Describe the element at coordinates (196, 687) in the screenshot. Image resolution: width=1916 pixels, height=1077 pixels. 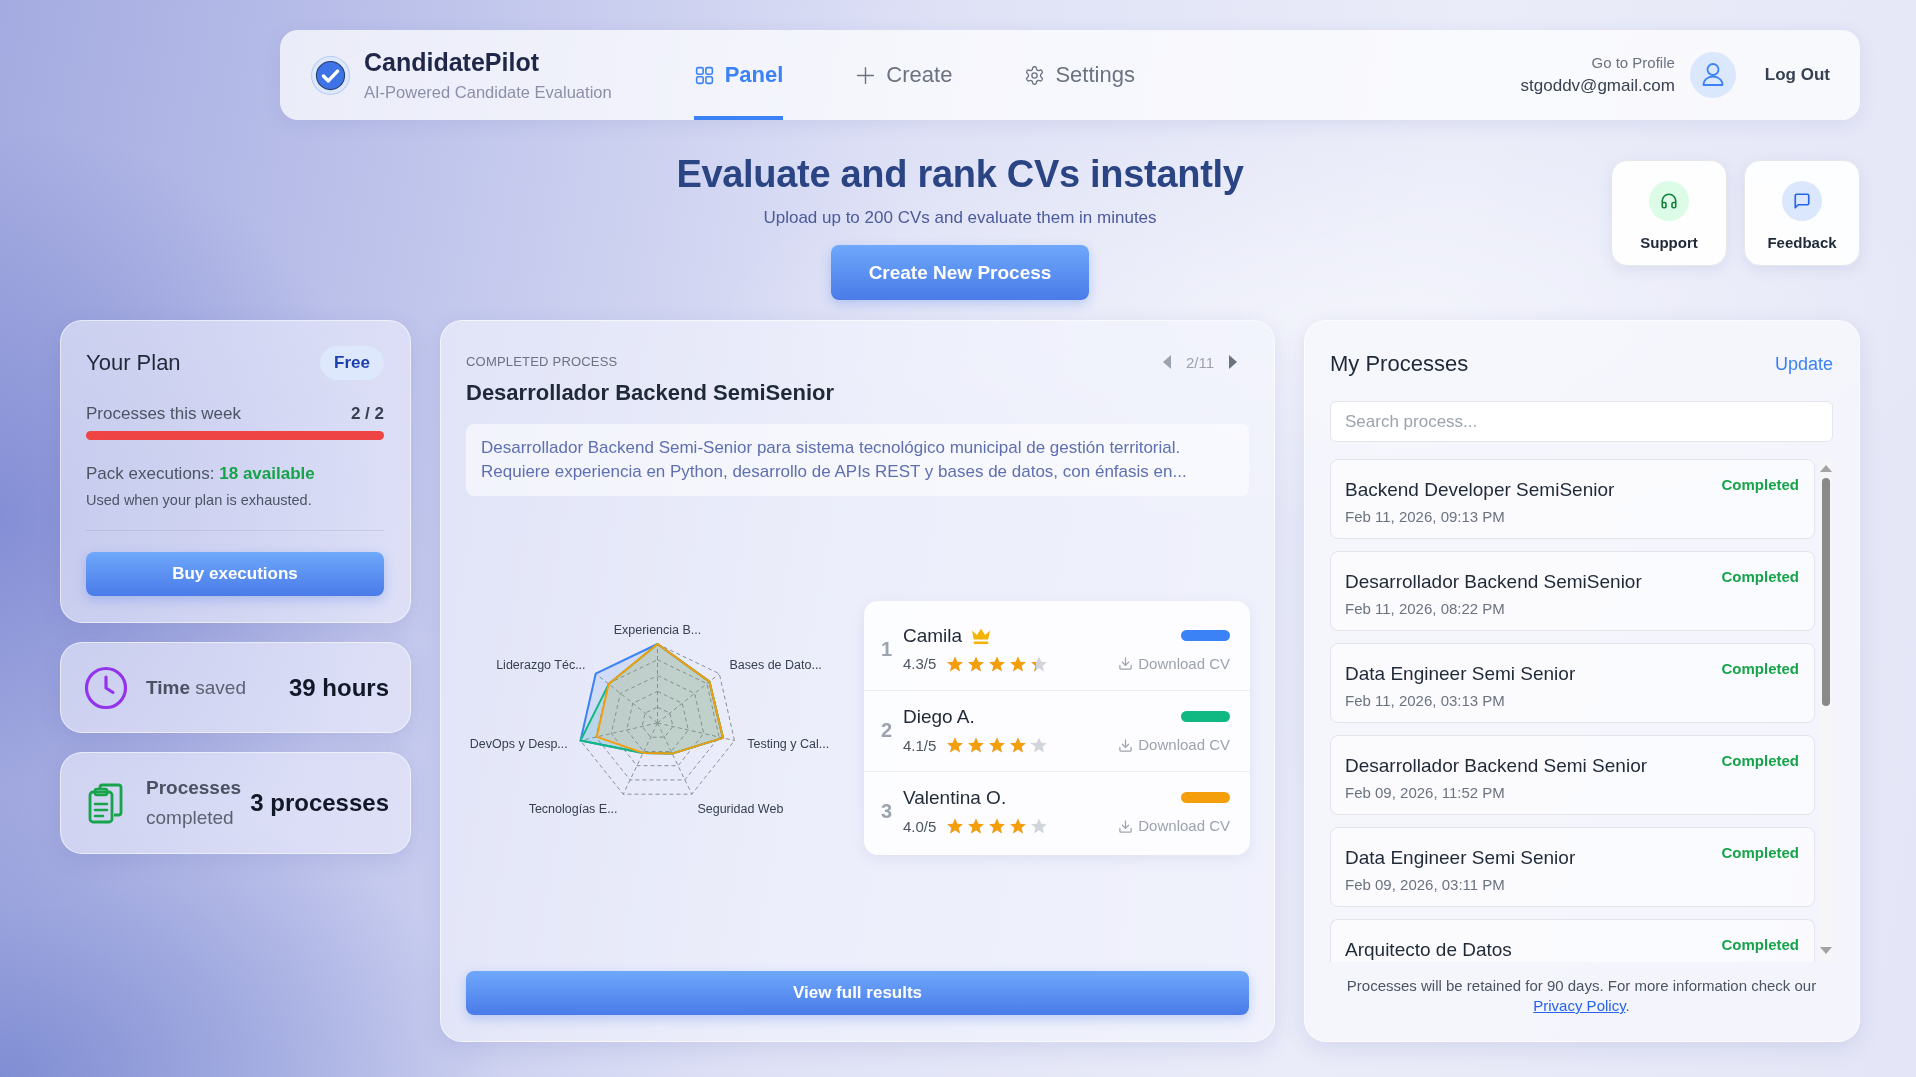
I see `stat-label: Time saved` at that location.